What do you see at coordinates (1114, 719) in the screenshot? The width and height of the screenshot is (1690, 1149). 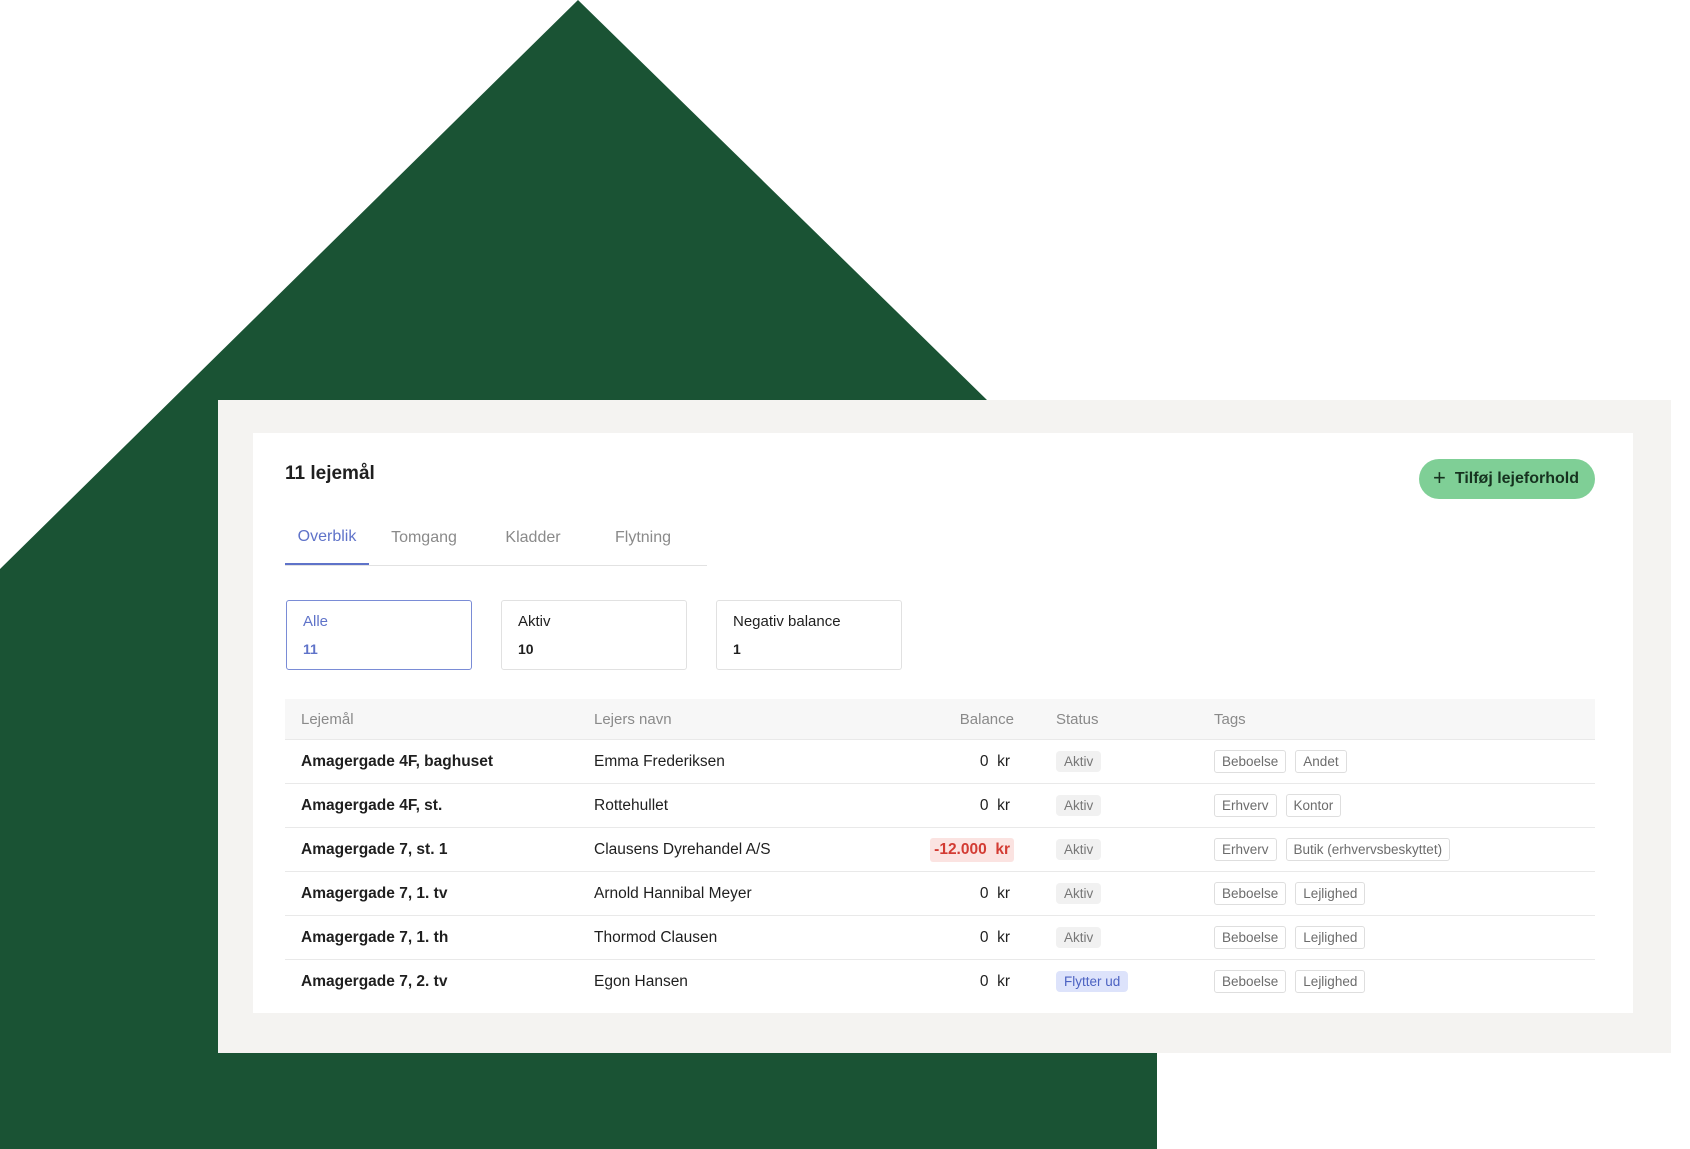 I see `column-header-status: Status` at bounding box center [1114, 719].